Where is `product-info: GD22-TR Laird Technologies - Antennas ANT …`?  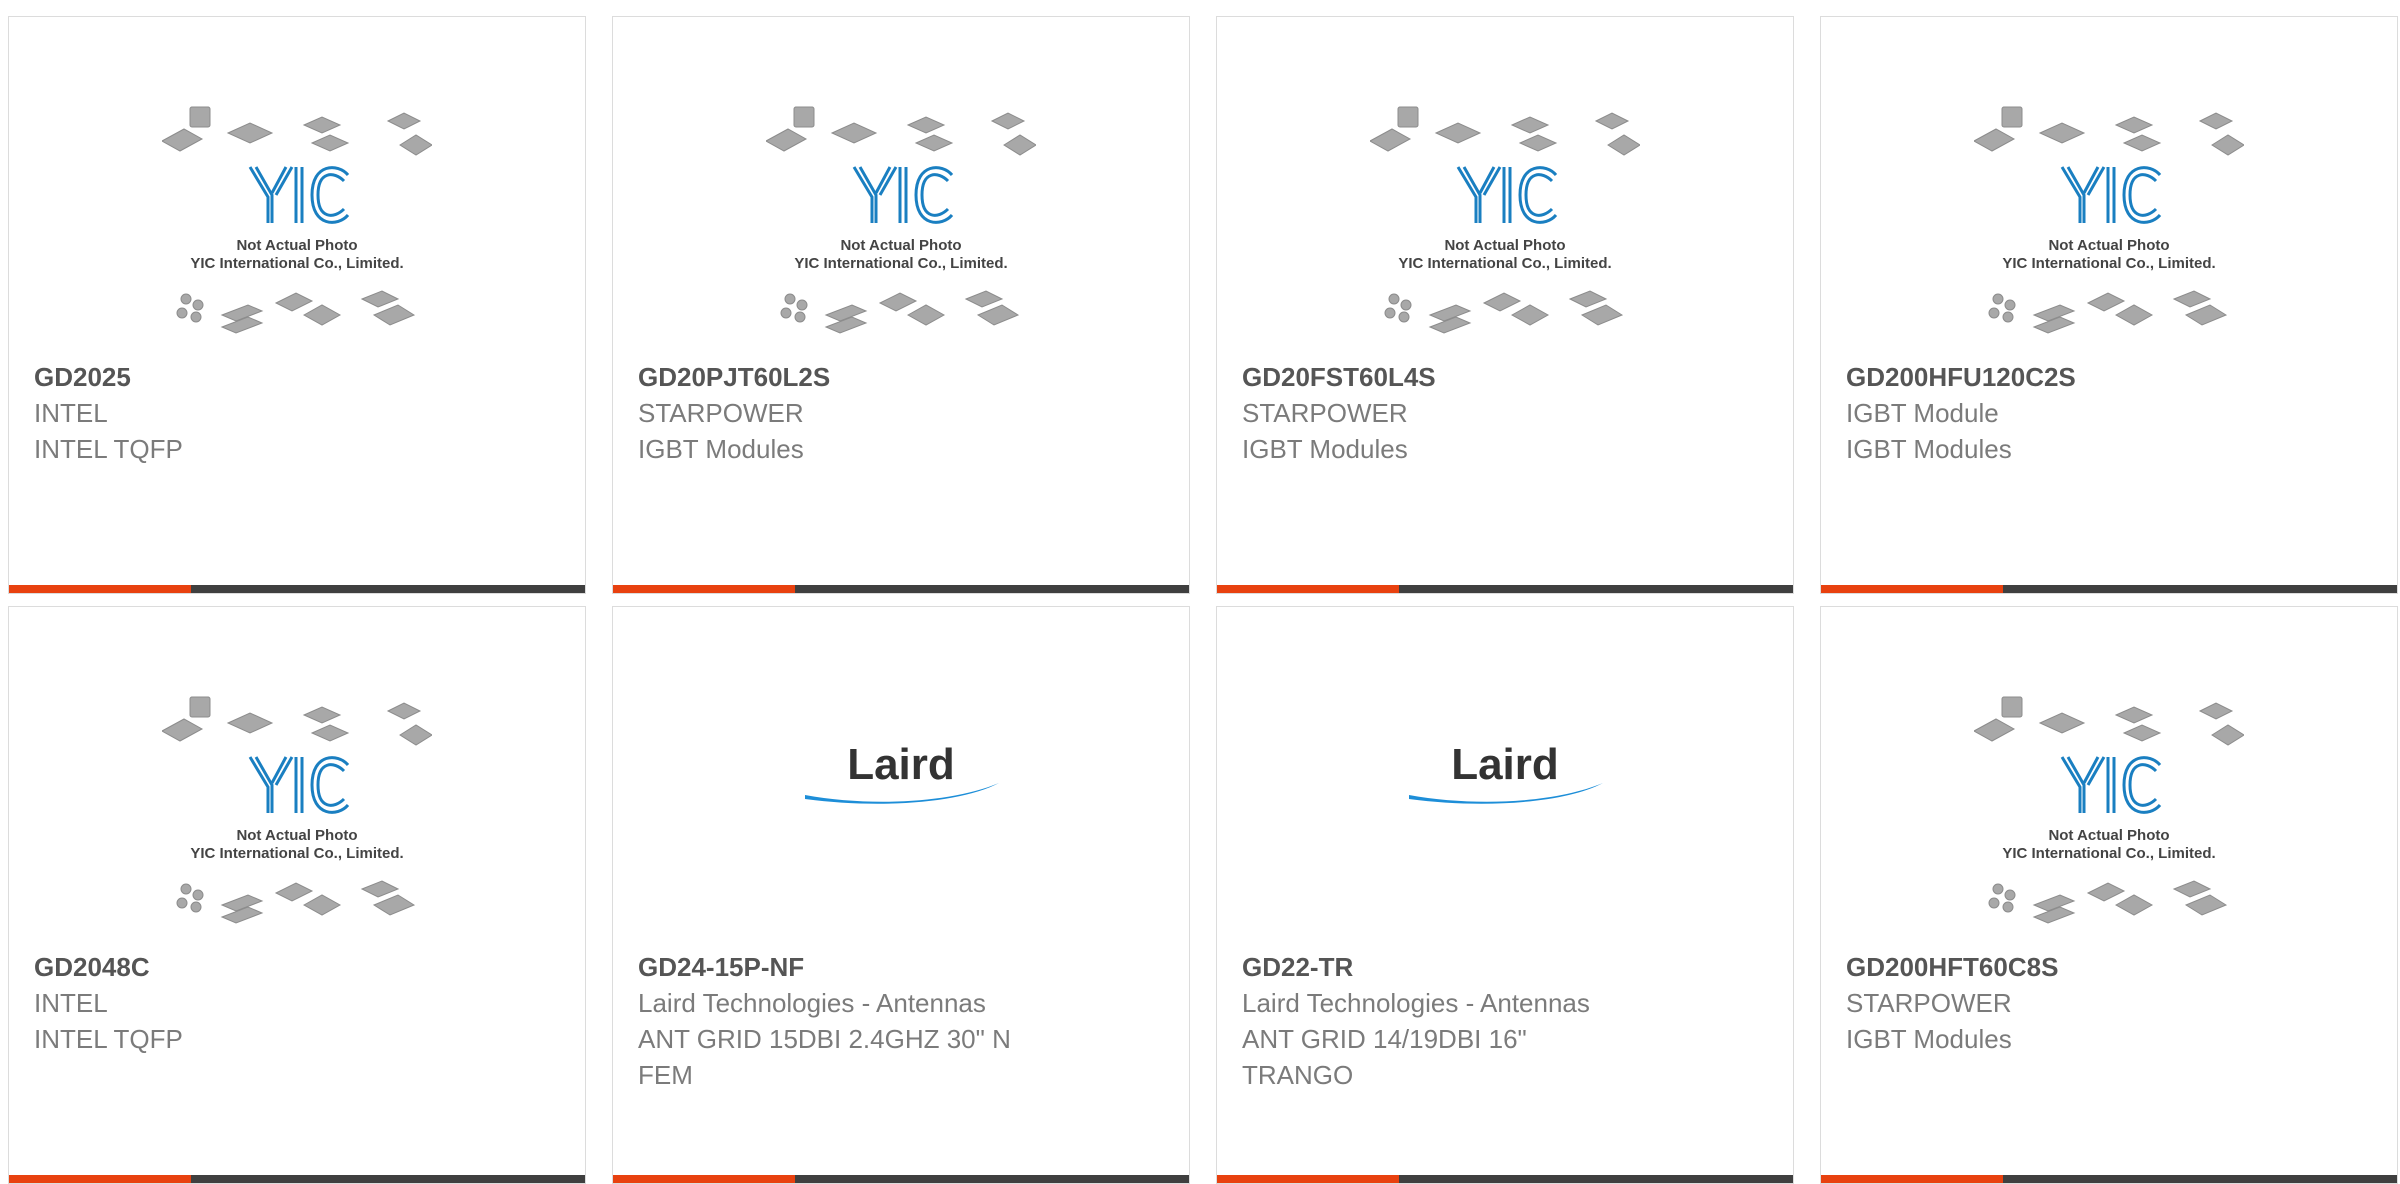
product-info: GD22-TR Laird Technologies - Antennas ANT … is located at coordinates (1505, 1021).